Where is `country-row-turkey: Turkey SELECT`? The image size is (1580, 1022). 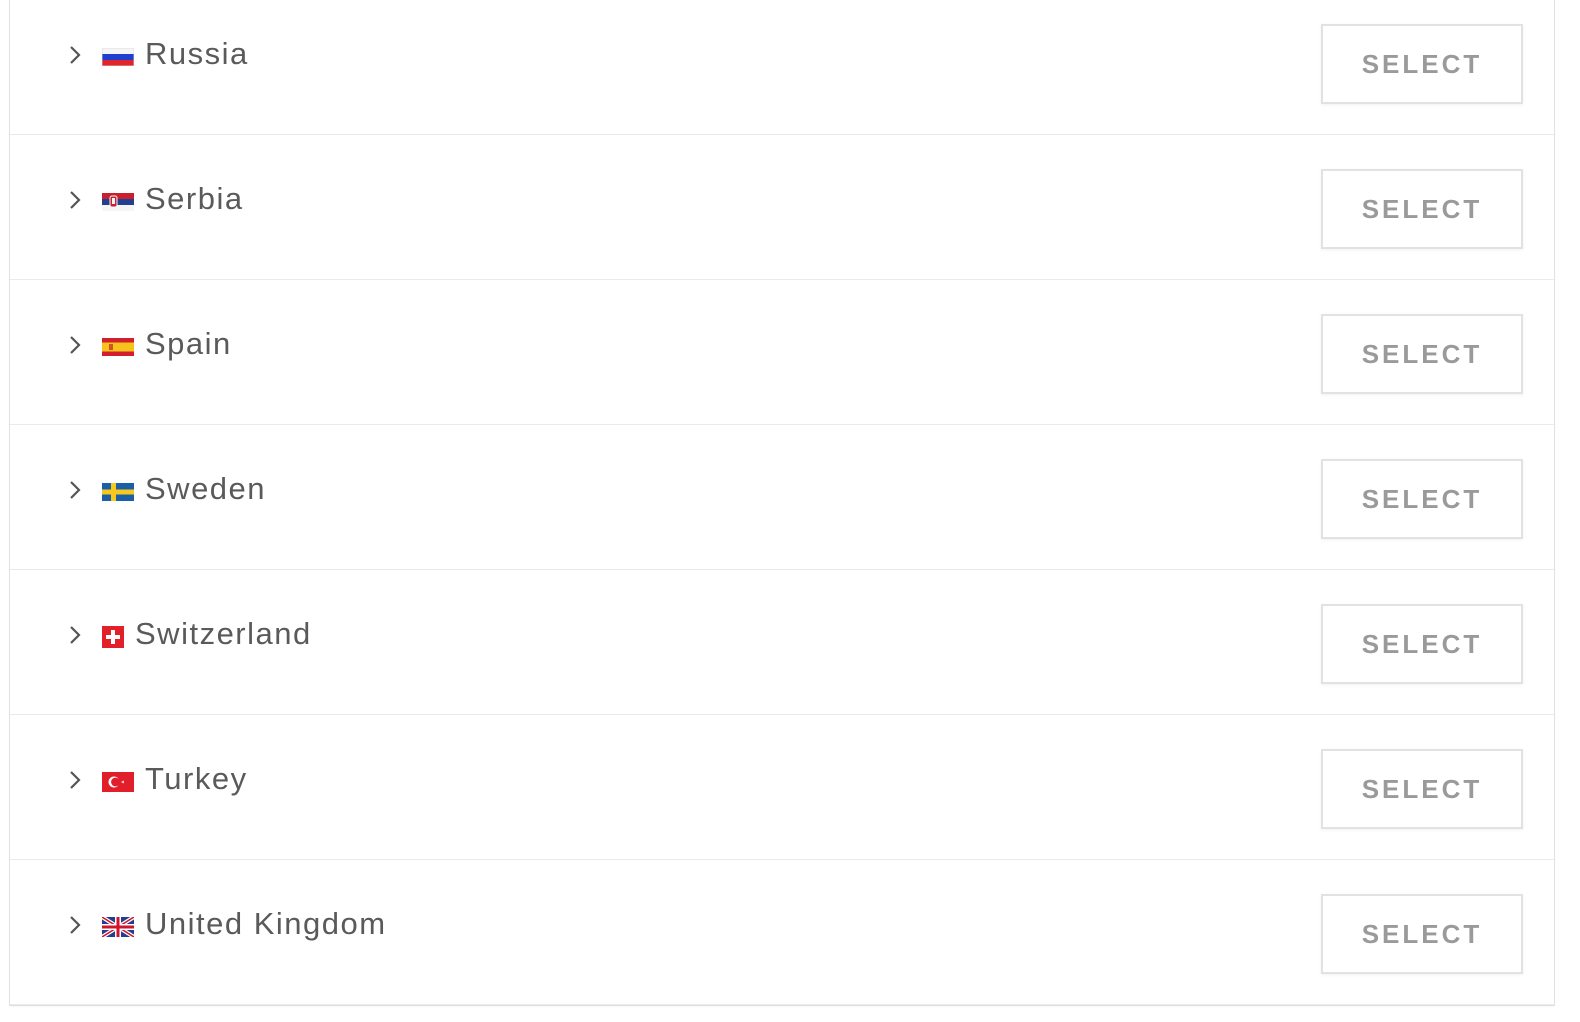
country-row-turkey: Turkey SELECT is located at coordinates (782, 787).